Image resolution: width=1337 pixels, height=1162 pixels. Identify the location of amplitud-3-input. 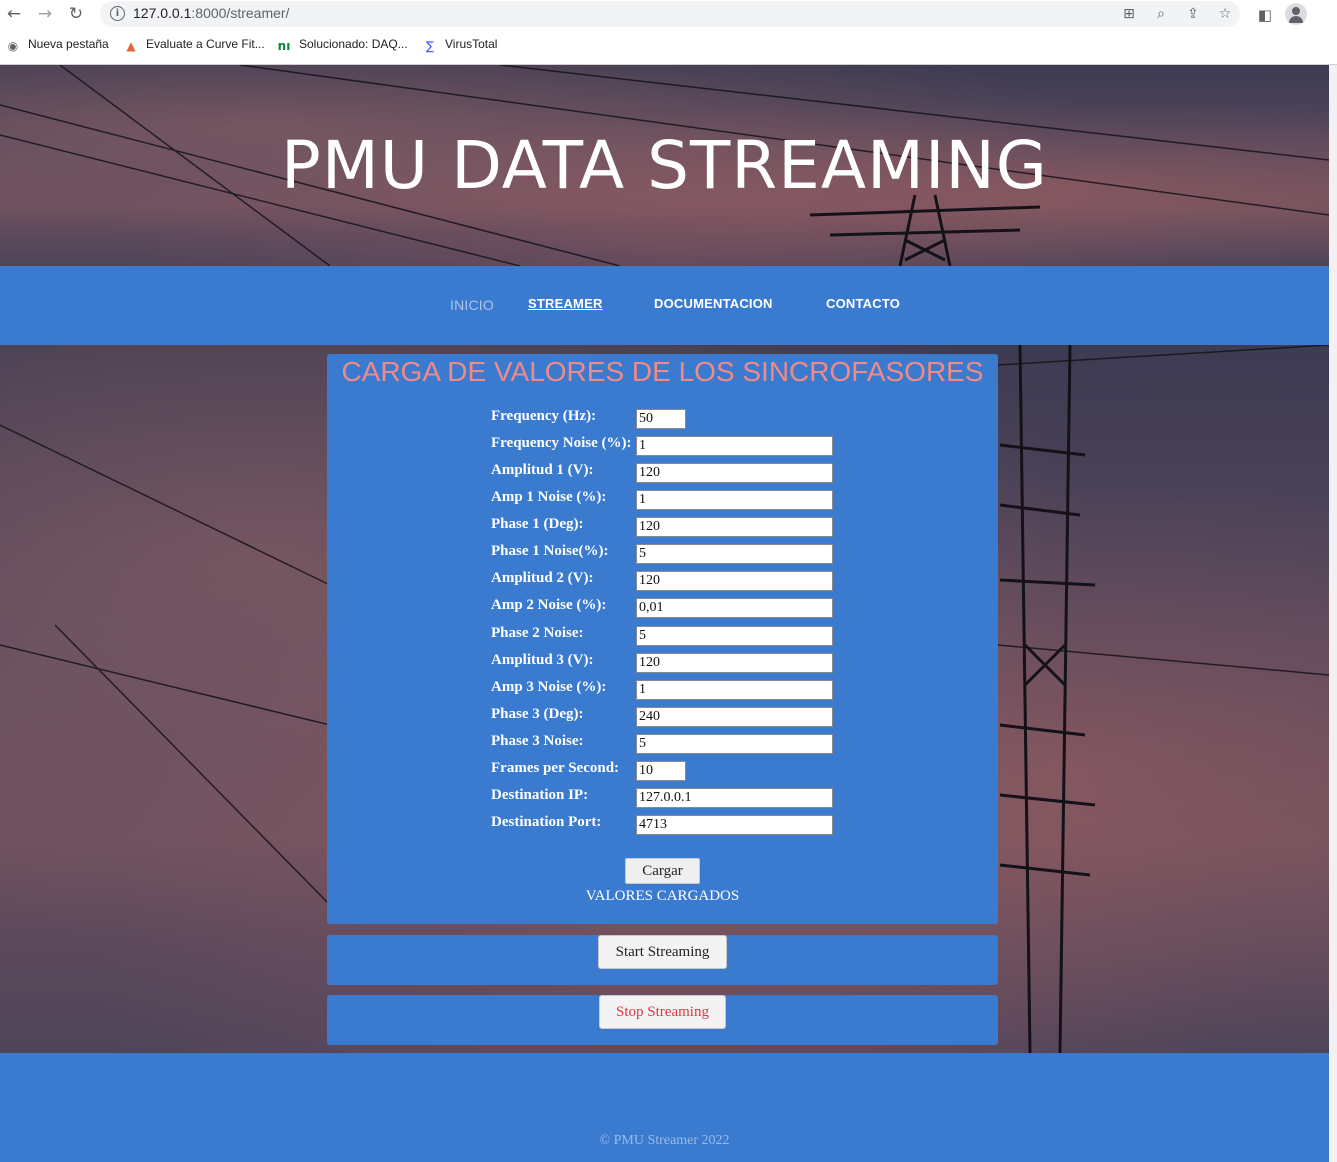
(734, 663).